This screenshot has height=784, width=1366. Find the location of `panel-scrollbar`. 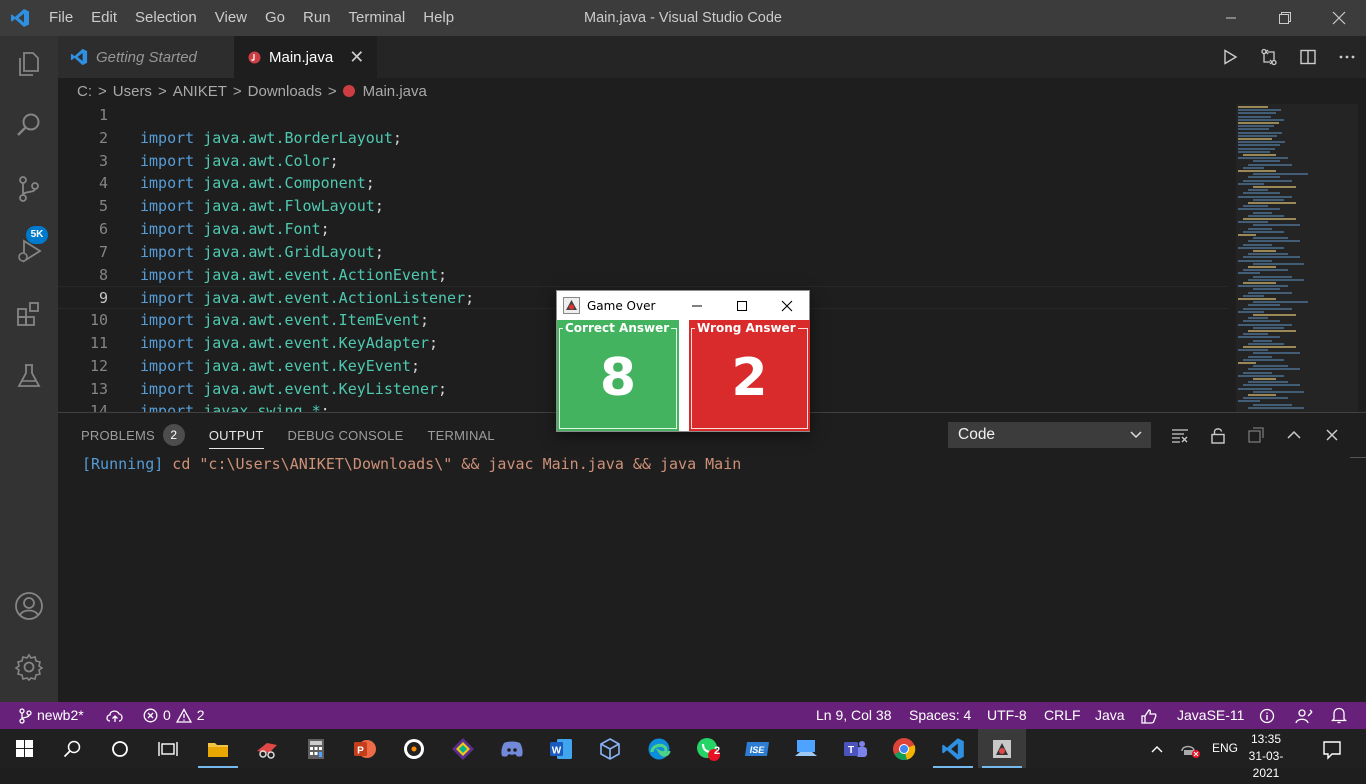

panel-scrollbar is located at coordinates (1358, 467).